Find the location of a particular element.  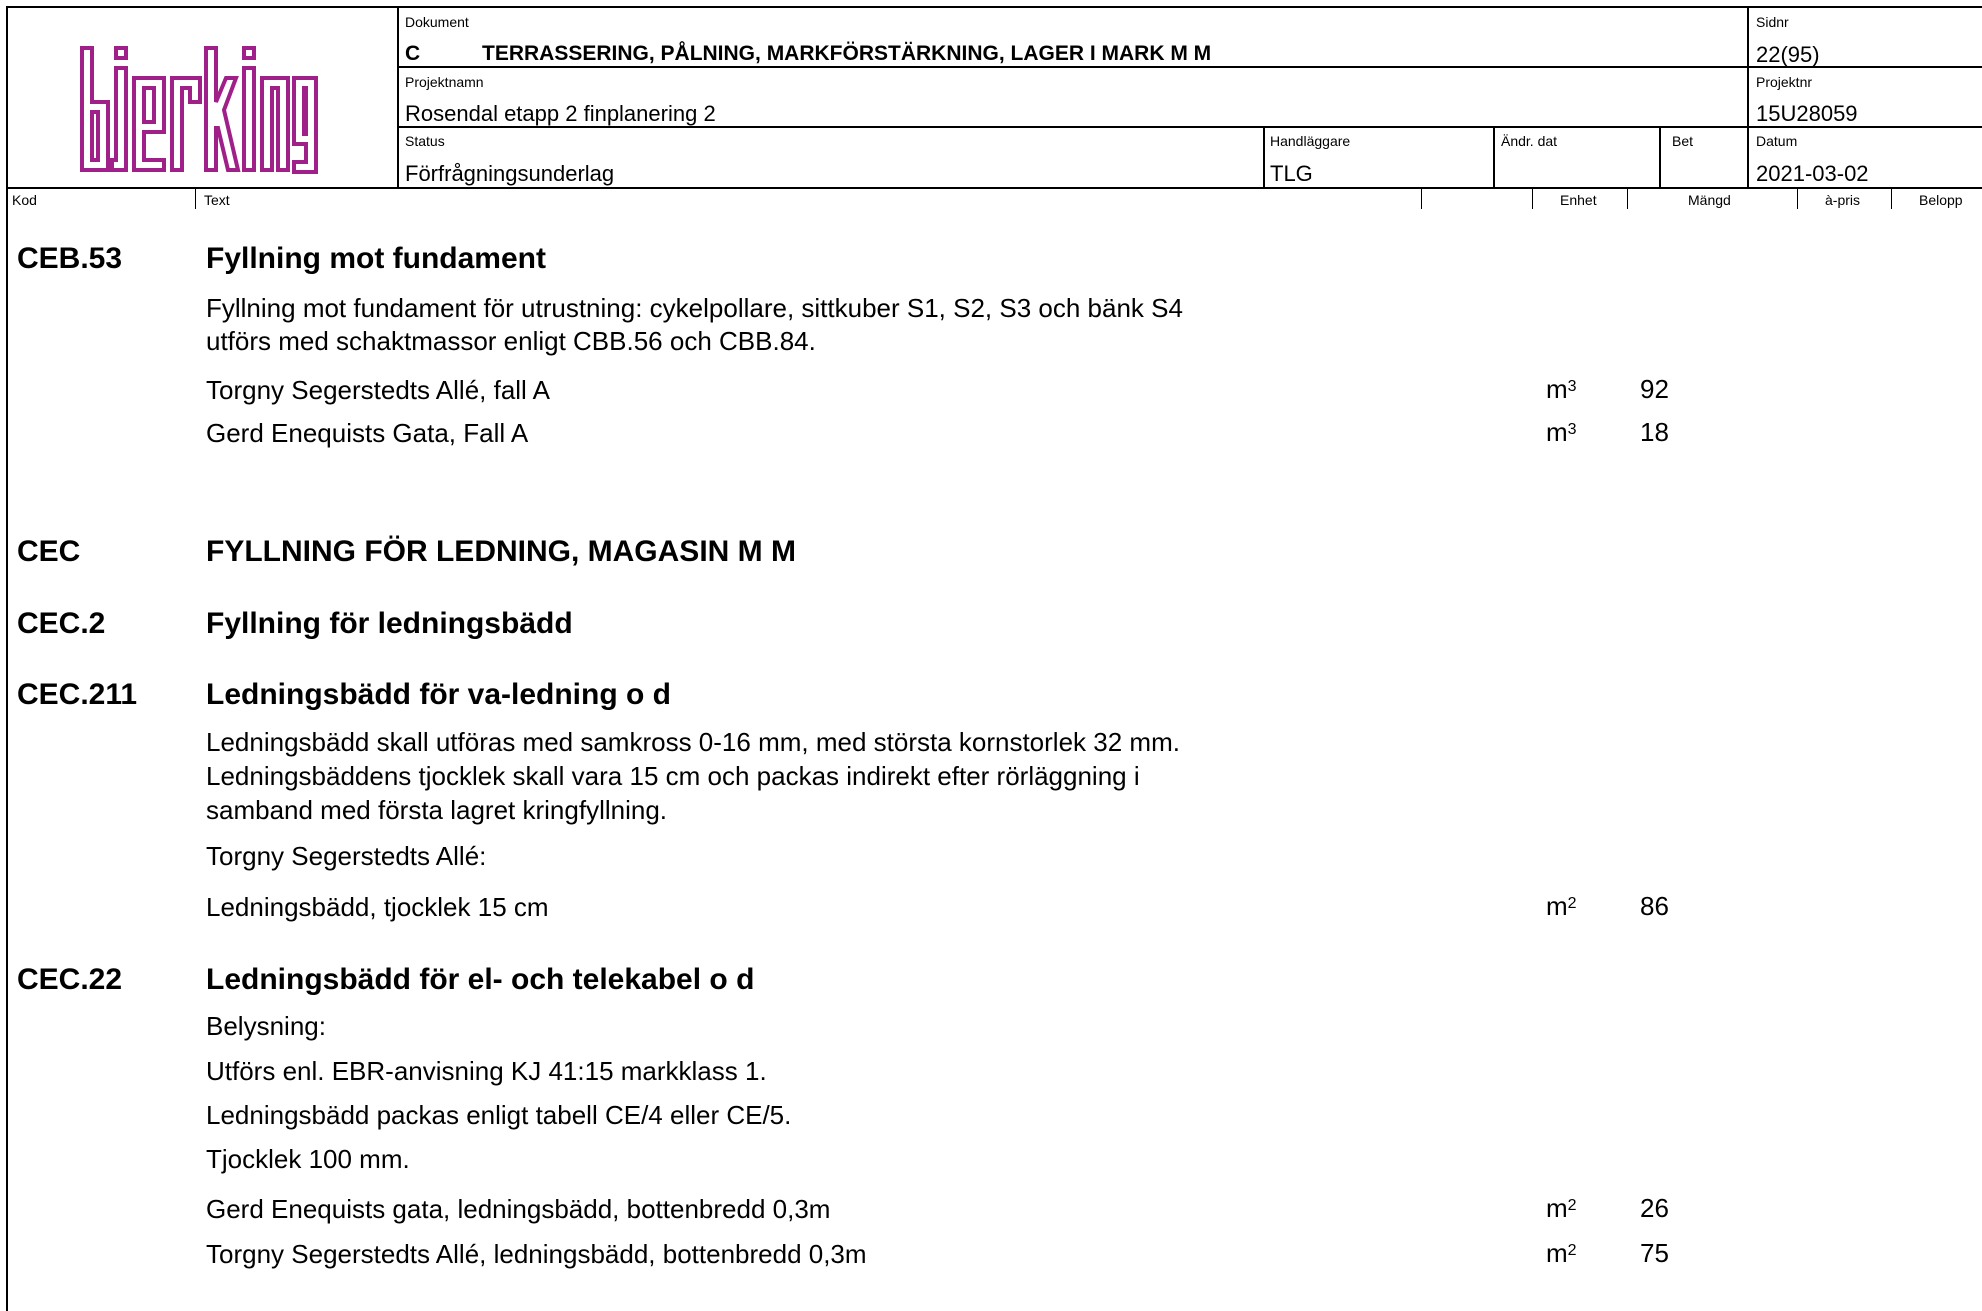

bet-label: Bet is located at coordinates (1683, 141).